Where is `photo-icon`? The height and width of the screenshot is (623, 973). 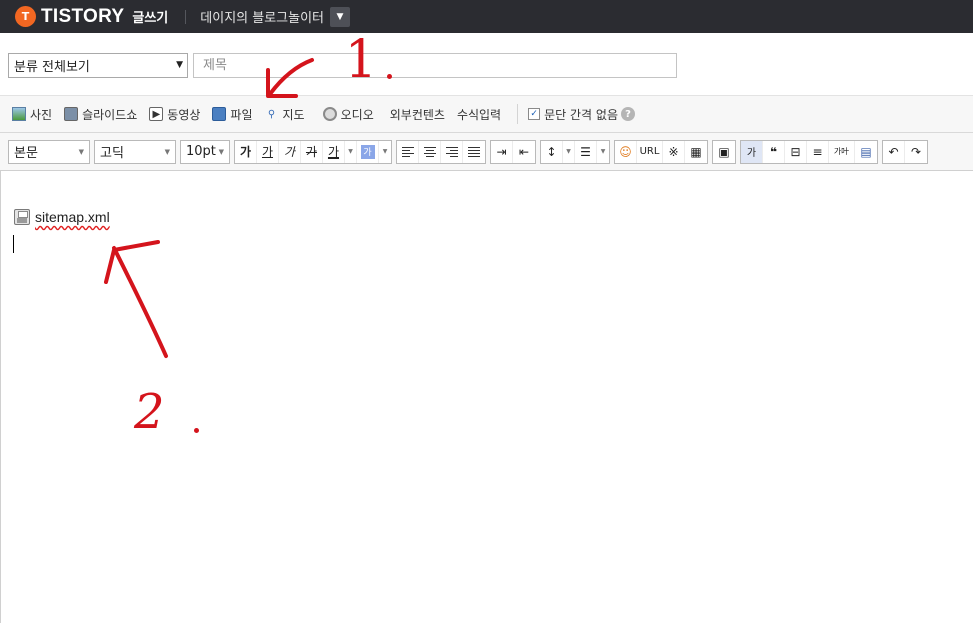
photo-icon is located at coordinates (19, 114).